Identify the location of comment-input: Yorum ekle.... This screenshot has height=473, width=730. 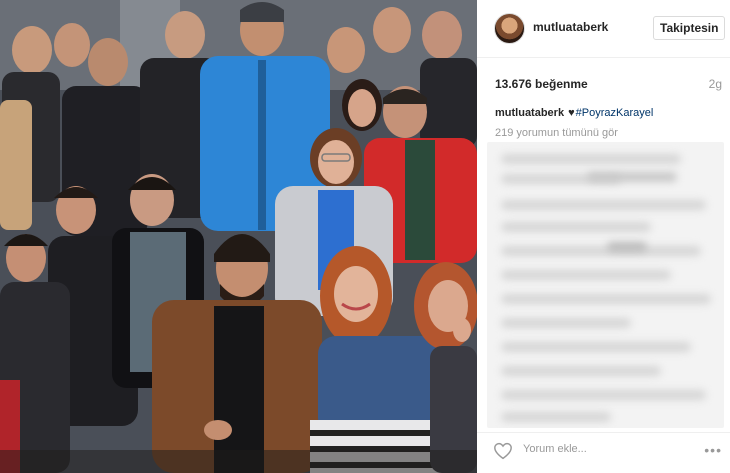
(555, 449).